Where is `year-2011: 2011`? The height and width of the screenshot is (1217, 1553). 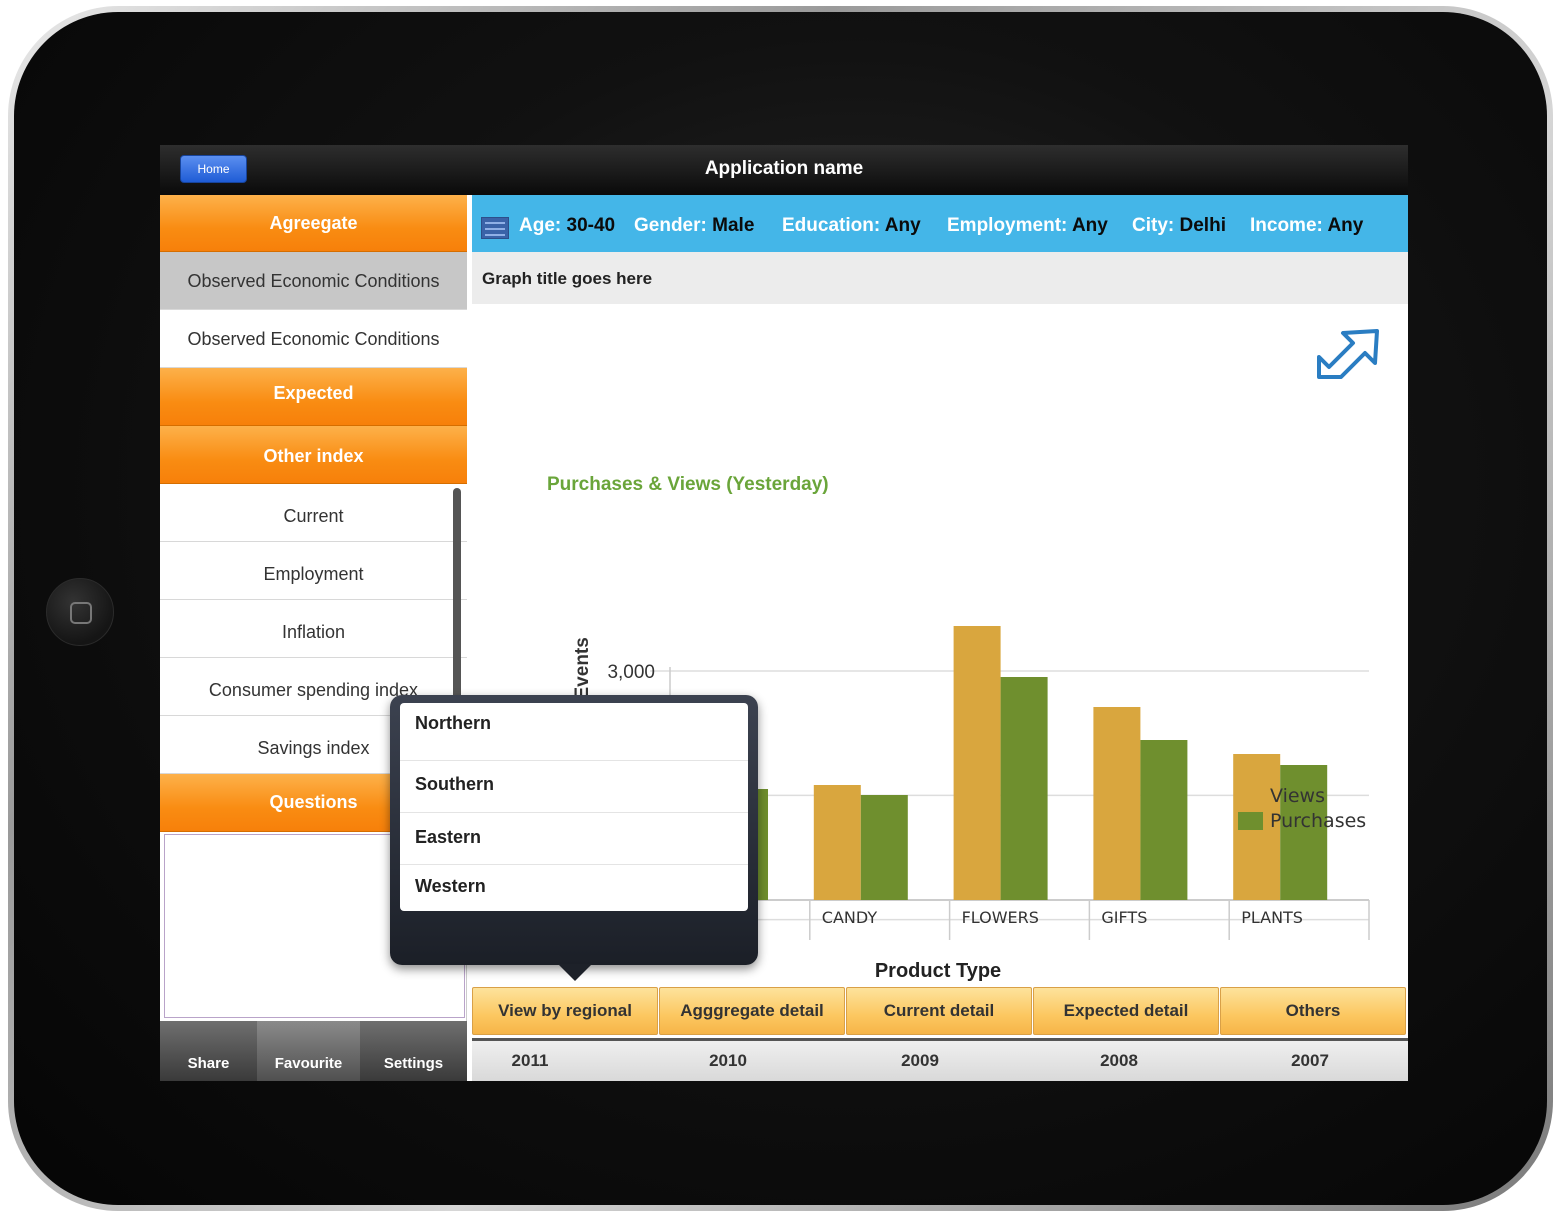 year-2011: 2011 is located at coordinates (530, 1061).